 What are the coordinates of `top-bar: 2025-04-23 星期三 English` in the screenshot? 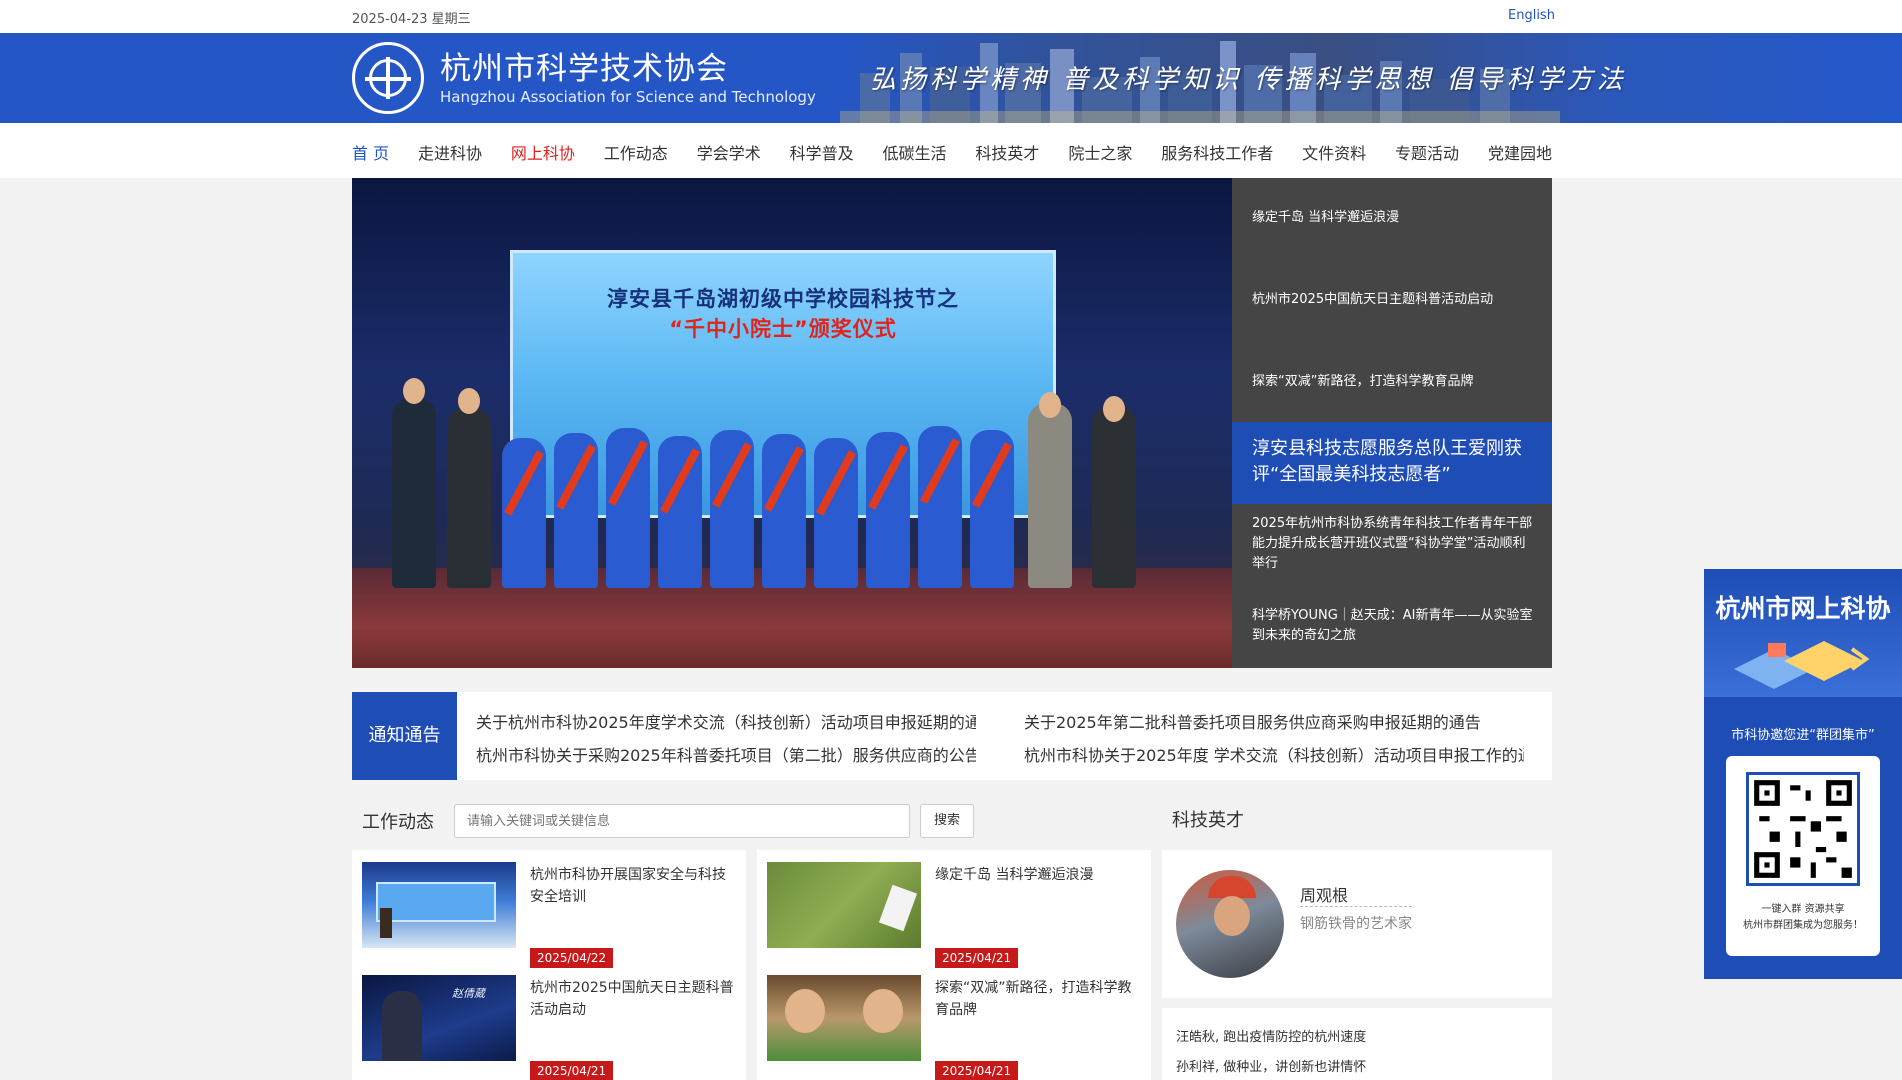 It's located at (951, 16).